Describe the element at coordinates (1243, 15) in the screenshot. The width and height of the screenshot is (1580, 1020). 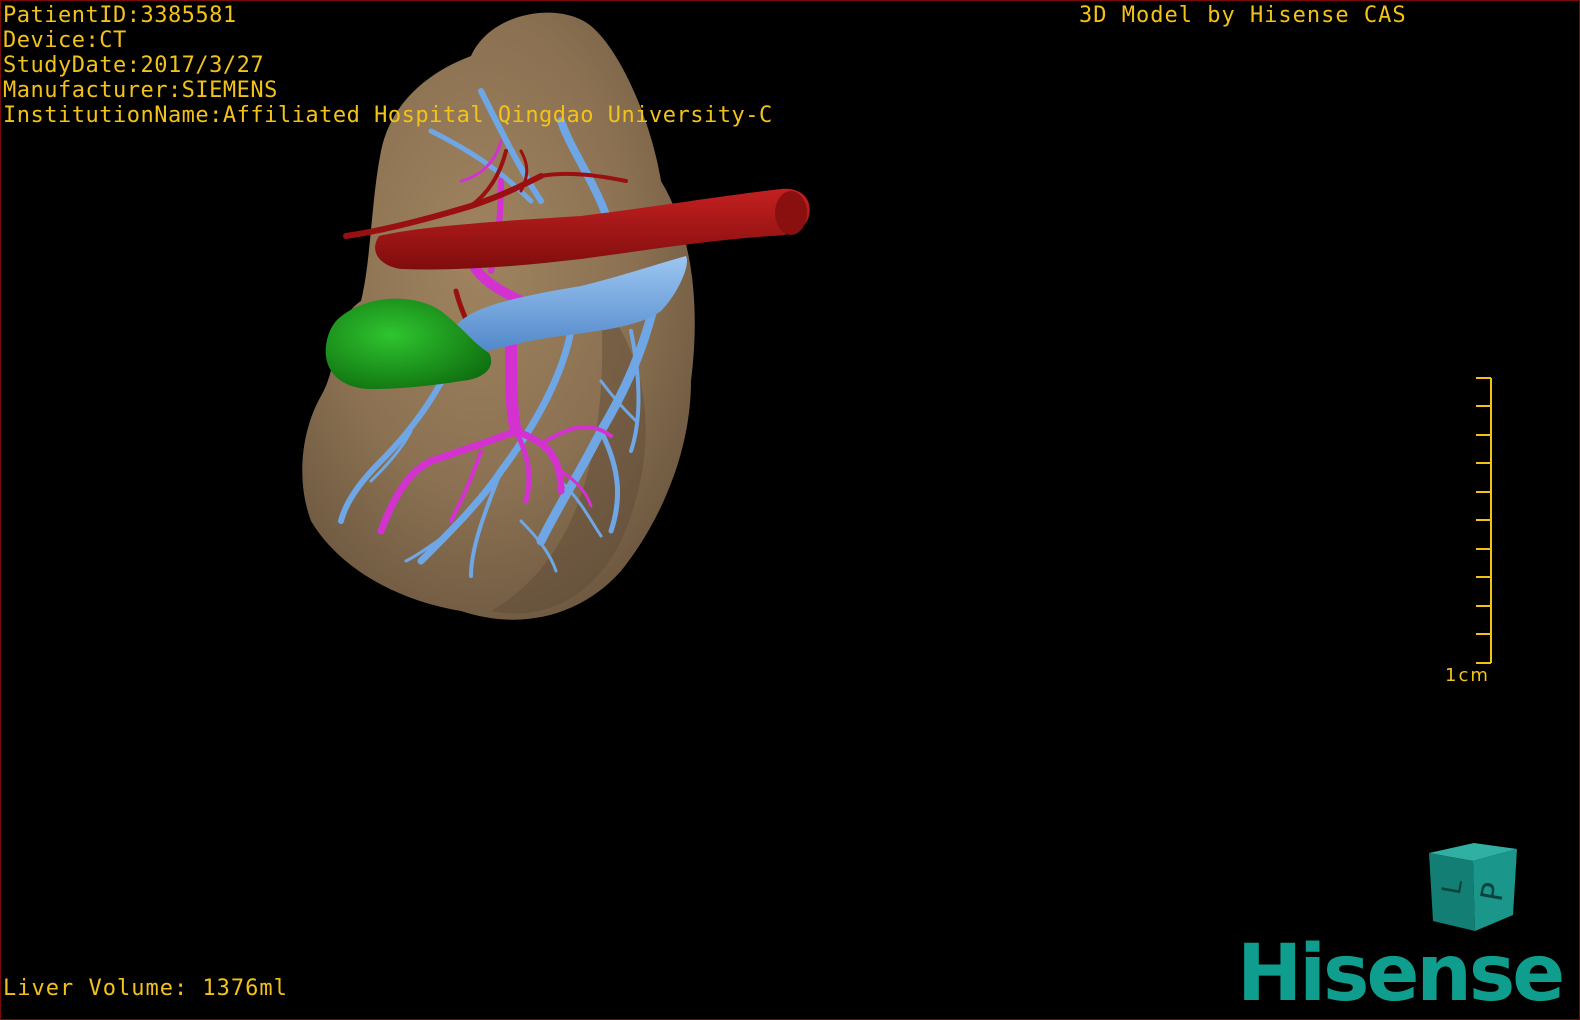
I see `model-credit-text: 3D Model by Hisense CAS` at that location.